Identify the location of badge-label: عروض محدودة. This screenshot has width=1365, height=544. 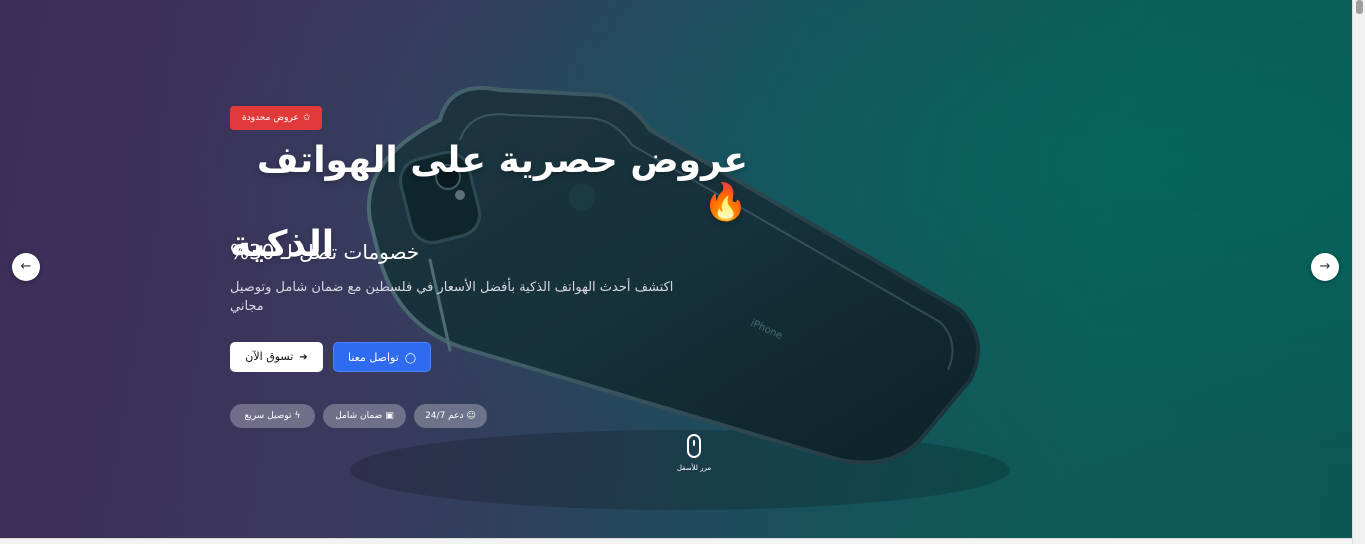
(270, 118).